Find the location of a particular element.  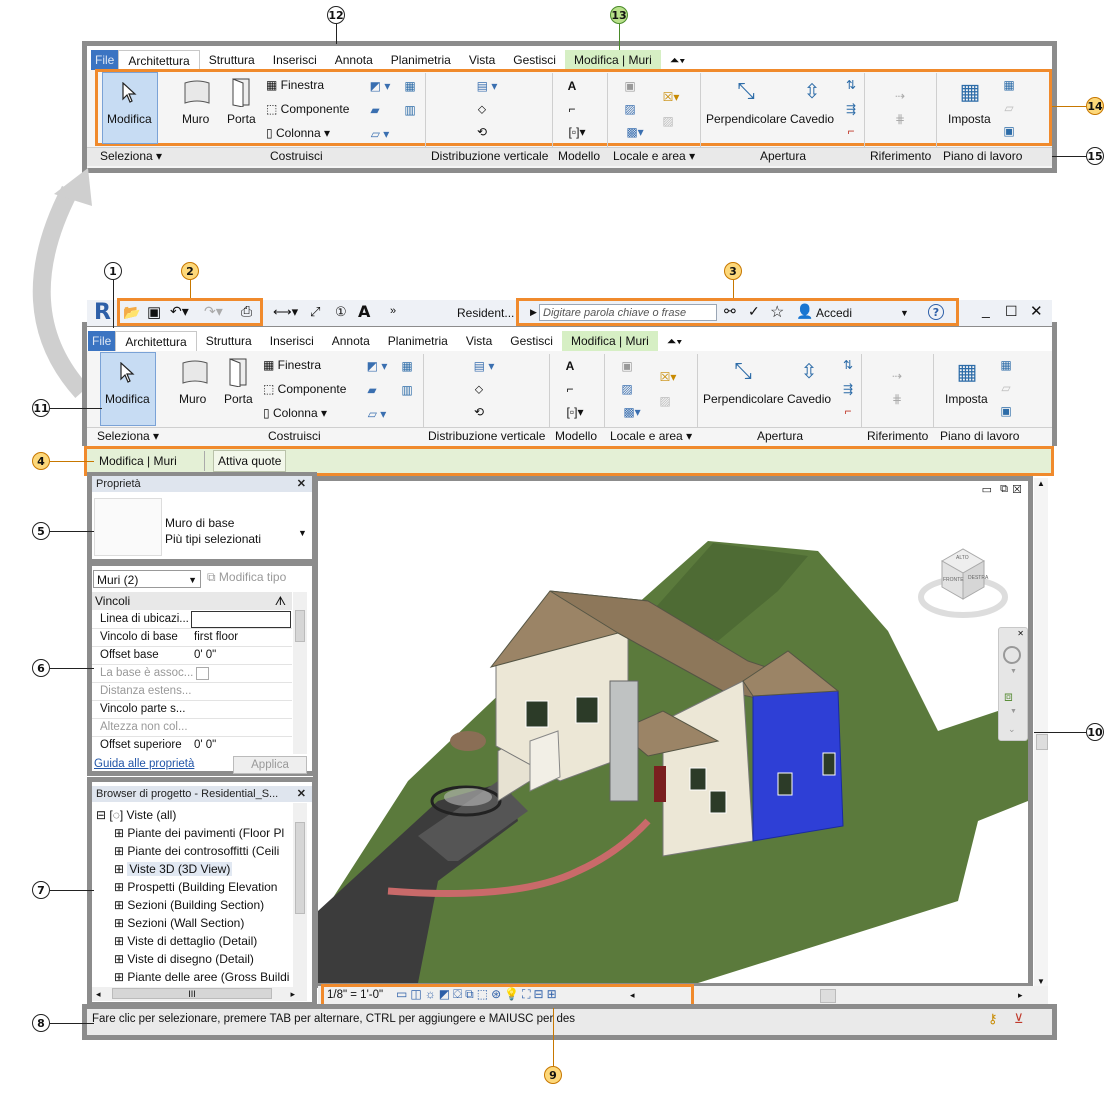

steering-wheel-icon is located at coordinates (1012, 655).